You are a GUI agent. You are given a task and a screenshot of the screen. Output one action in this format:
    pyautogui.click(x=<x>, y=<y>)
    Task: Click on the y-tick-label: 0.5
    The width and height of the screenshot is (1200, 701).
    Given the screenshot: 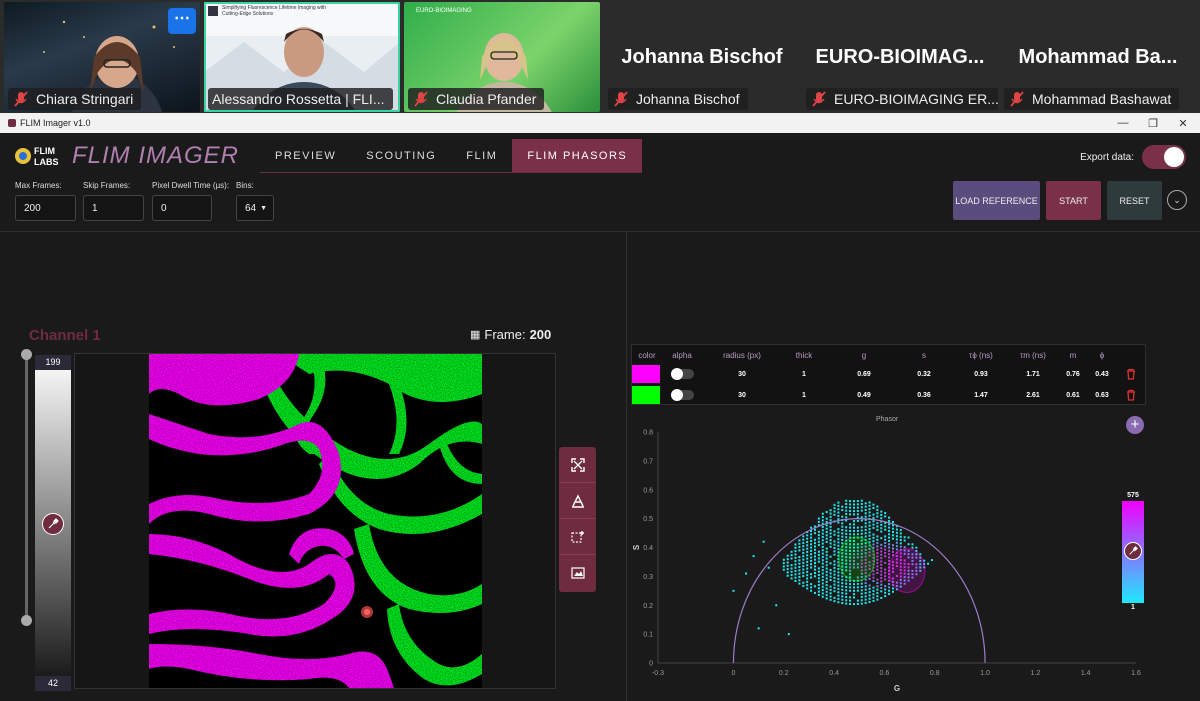 What is the action you would take?
    pyautogui.click(x=648, y=519)
    